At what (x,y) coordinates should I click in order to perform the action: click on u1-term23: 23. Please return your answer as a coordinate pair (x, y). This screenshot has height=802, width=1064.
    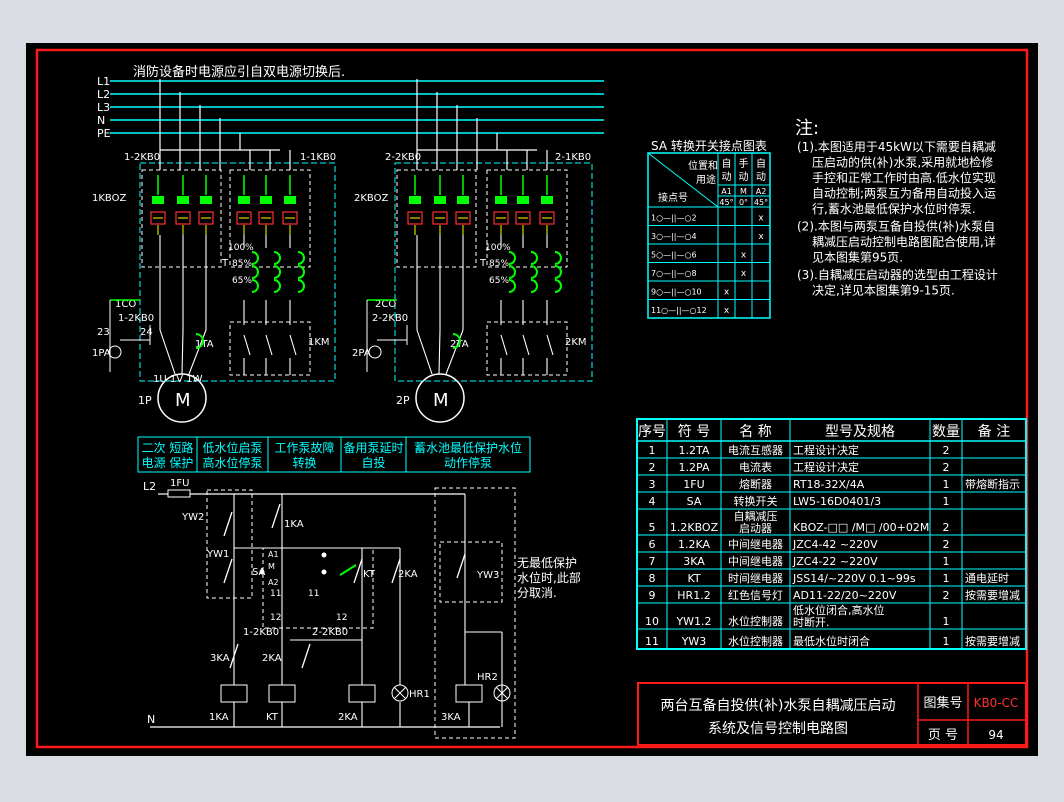
    Looking at the image, I should click on (103, 332).